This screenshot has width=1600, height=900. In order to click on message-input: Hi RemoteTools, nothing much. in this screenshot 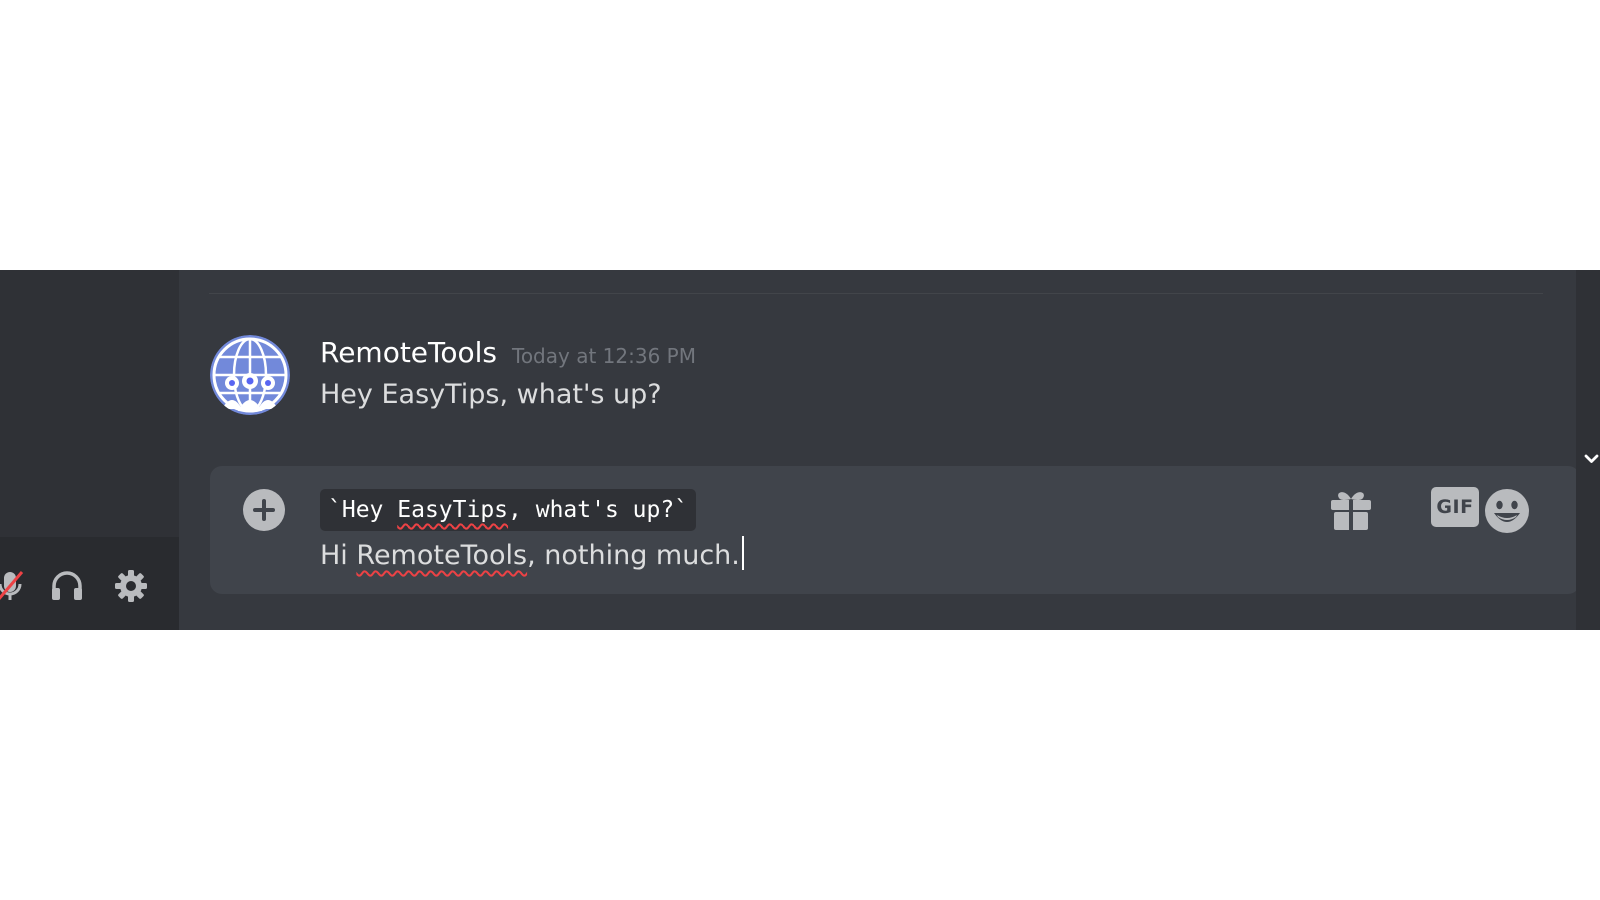, I will do `click(532, 553)`.